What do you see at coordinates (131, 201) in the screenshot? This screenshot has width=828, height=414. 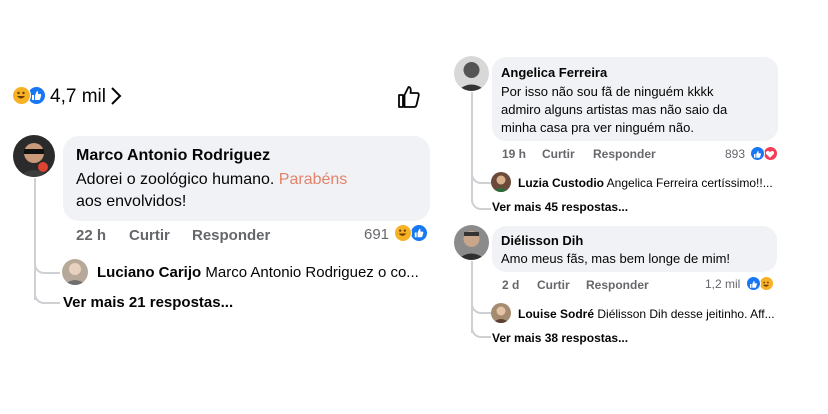 I see `comment-text-part2: aos envolvidos!` at bounding box center [131, 201].